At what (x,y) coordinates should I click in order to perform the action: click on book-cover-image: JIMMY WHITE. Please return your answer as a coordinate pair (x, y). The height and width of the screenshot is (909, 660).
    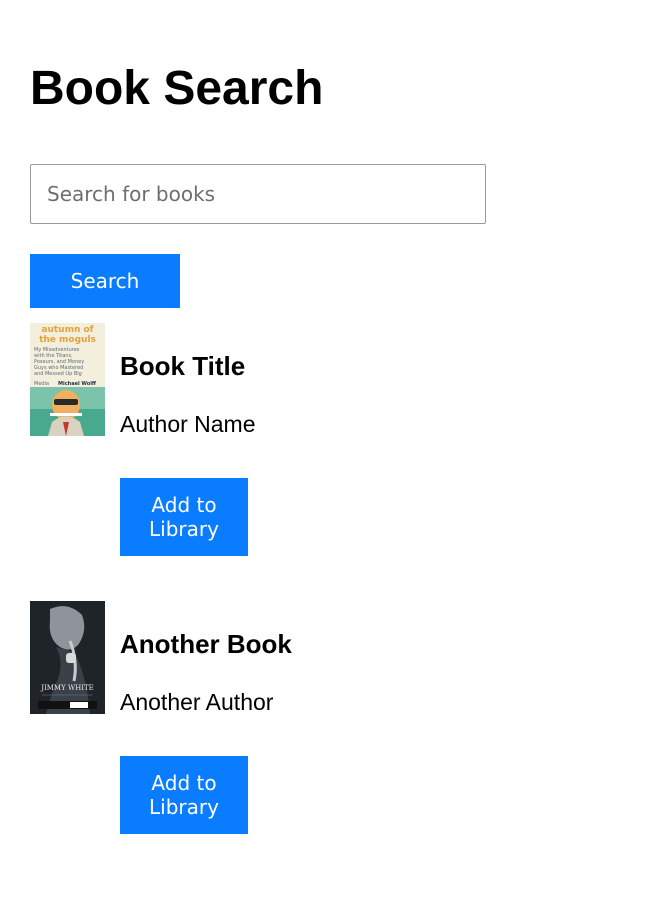
    Looking at the image, I should click on (67, 657).